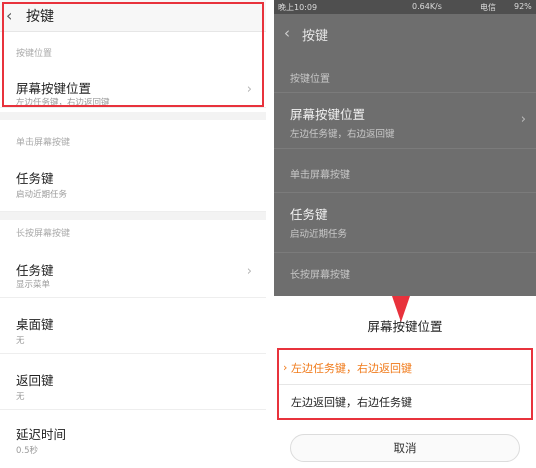 Image resolution: width=536 pixels, height=468 pixels. I want to click on section-label-key-position: 按键位置, so click(310, 79).